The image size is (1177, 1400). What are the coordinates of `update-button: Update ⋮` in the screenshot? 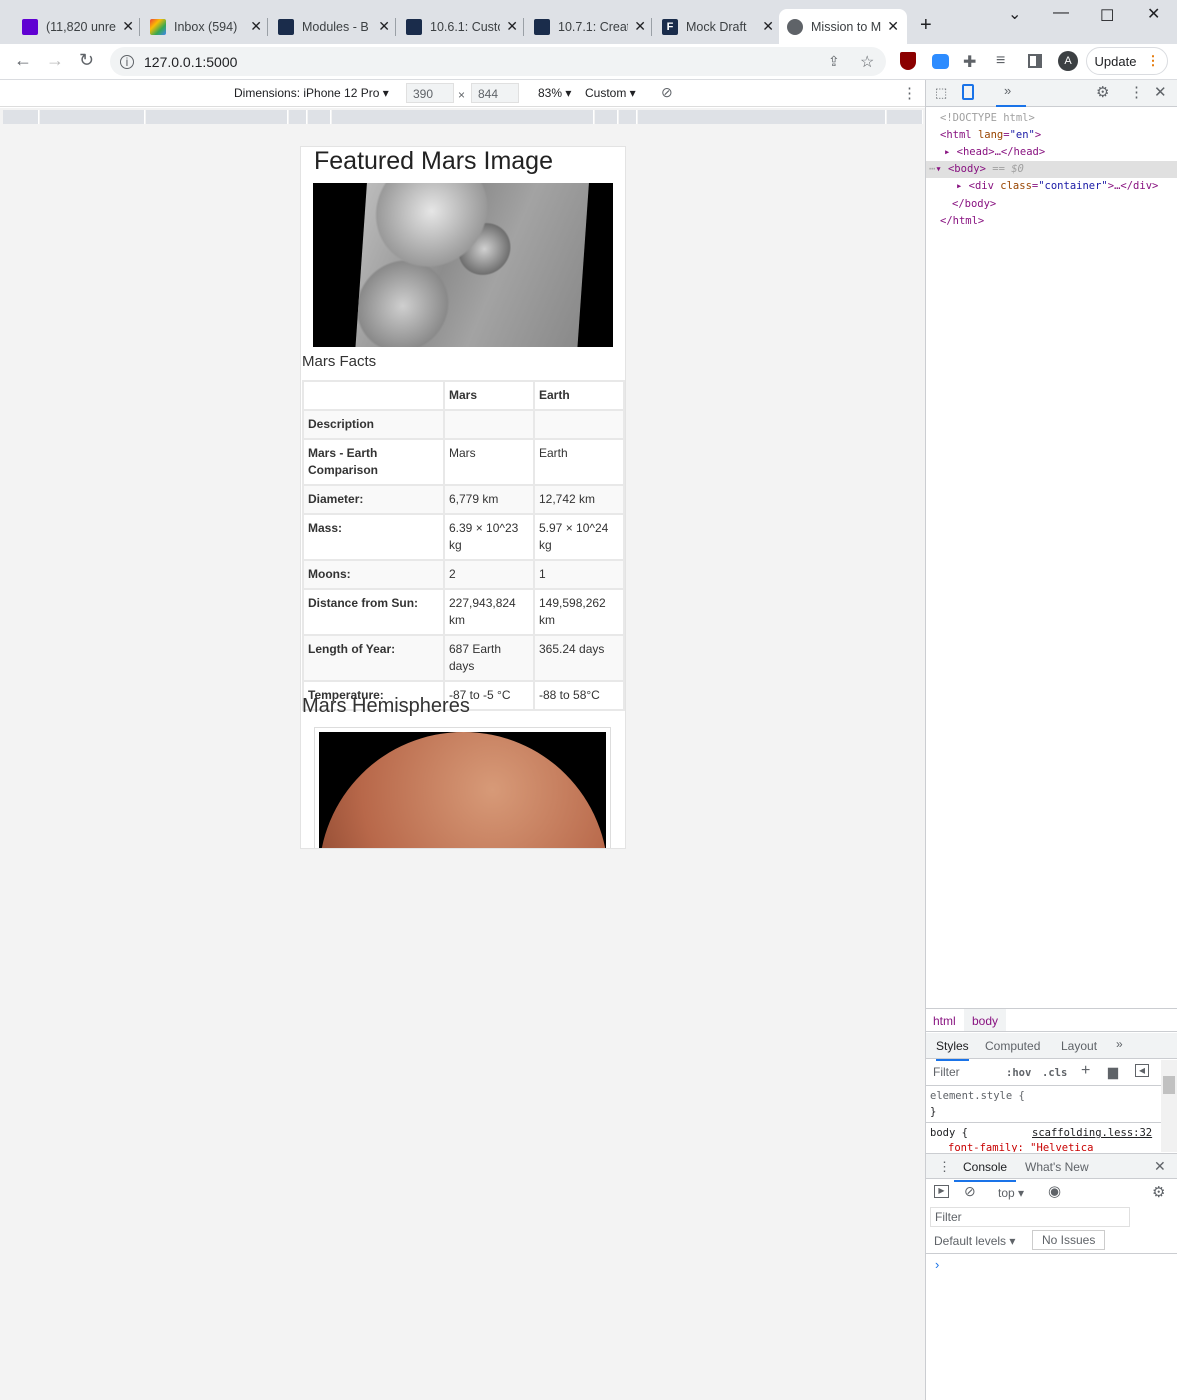 It's located at (1127, 61).